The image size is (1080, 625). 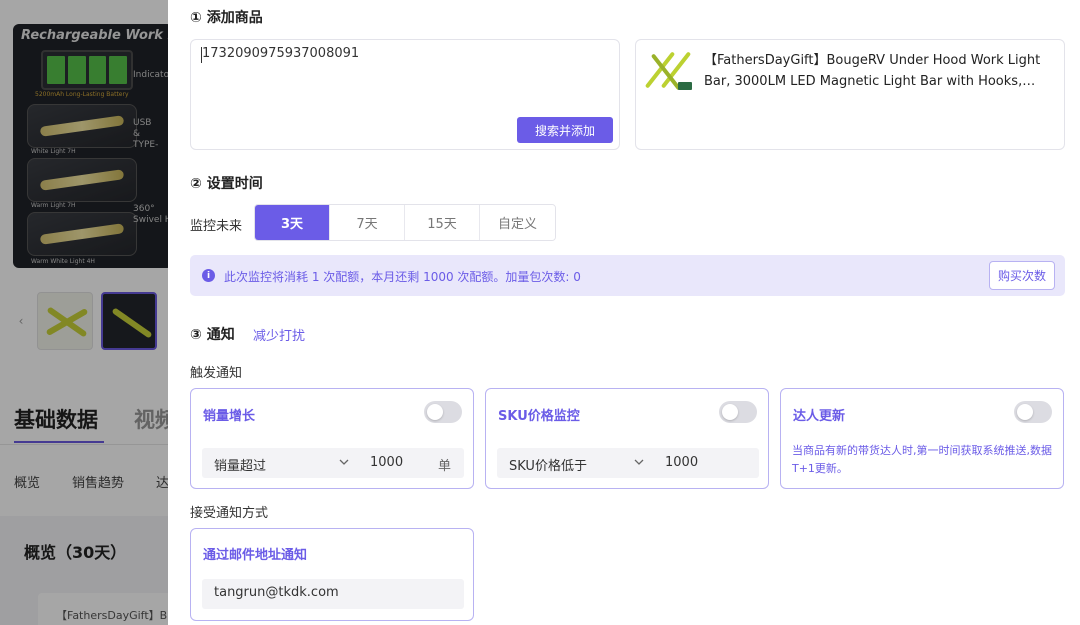 What do you see at coordinates (216, 226) in the screenshot?
I see `monitor-future-label: 监控未来` at bounding box center [216, 226].